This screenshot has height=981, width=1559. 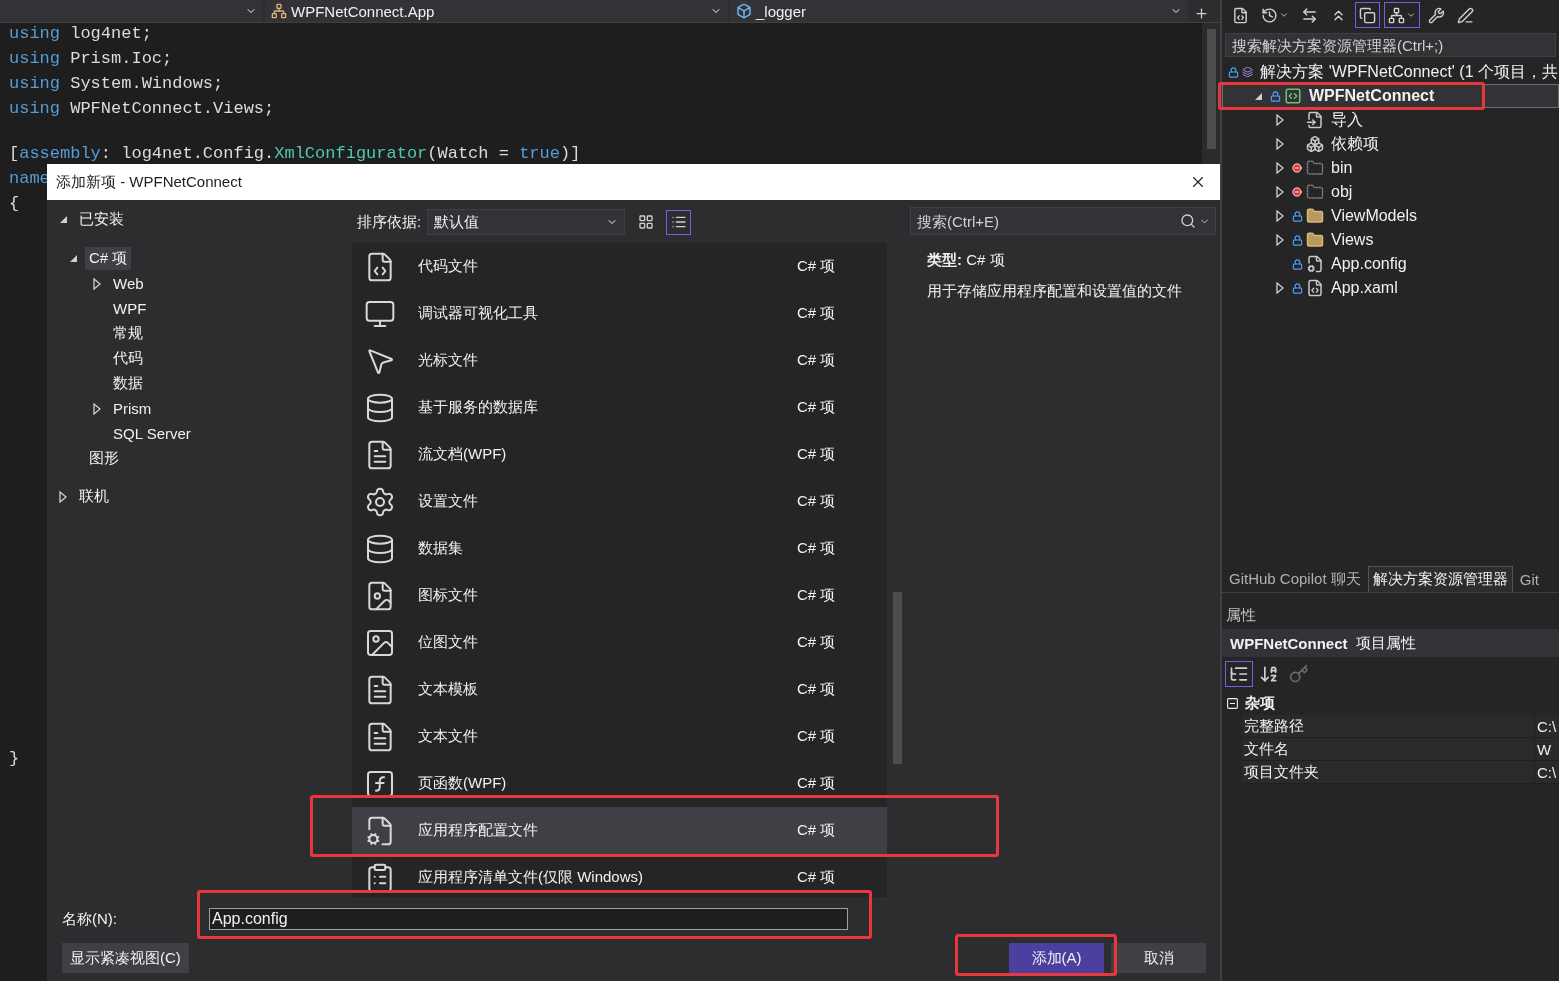 I want to click on category-item: 常规, so click(x=128, y=333).